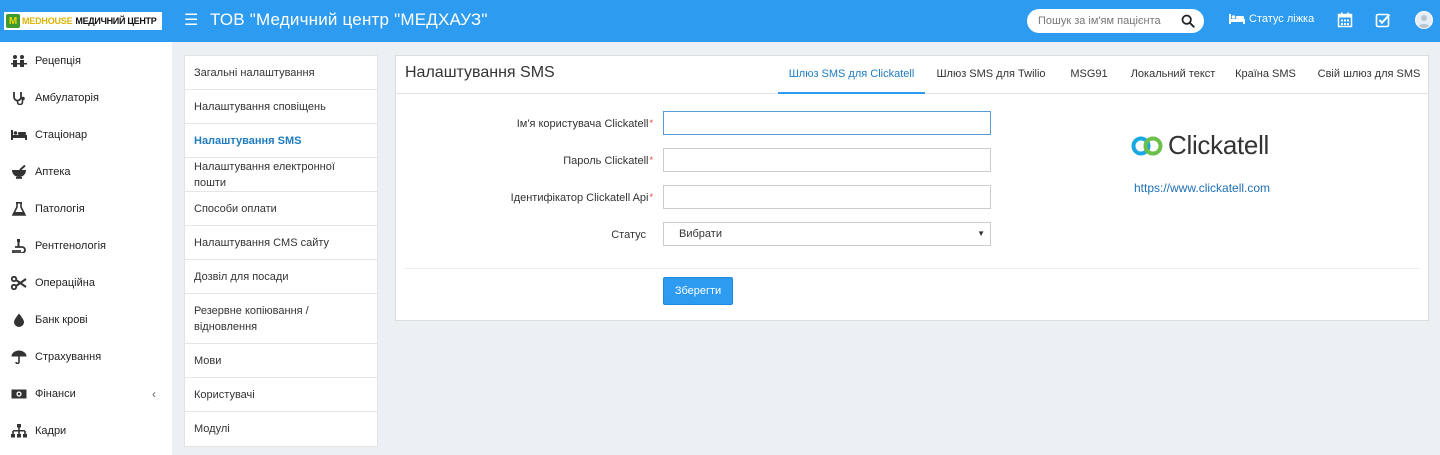 The width and height of the screenshot is (1440, 455). I want to click on drop-icon, so click(19, 320).